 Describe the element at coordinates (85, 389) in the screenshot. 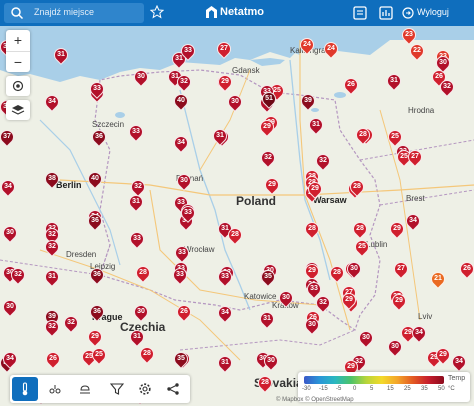

I see `rain-button` at that location.